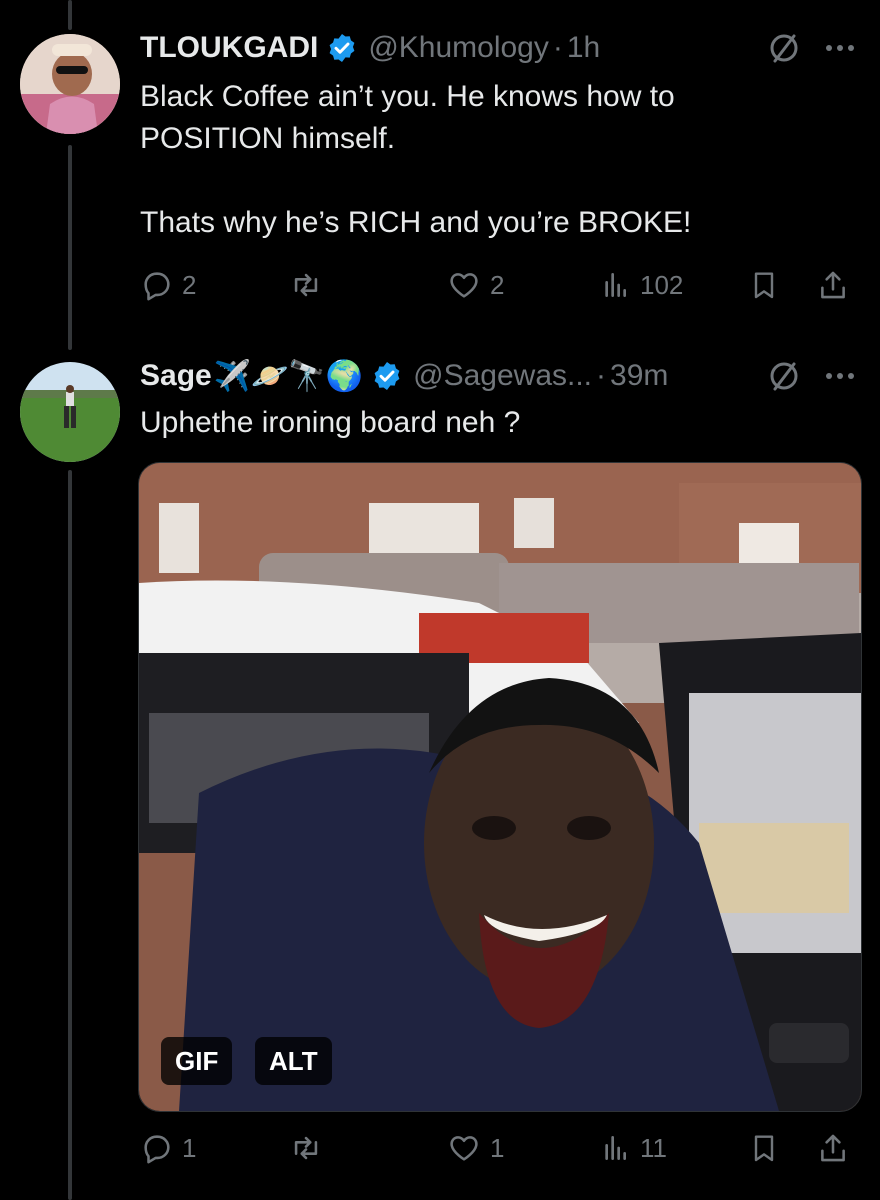 The width and height of the screenshot is (880, 1200). I want to click on reply-button: 1, so click(168, 1148).